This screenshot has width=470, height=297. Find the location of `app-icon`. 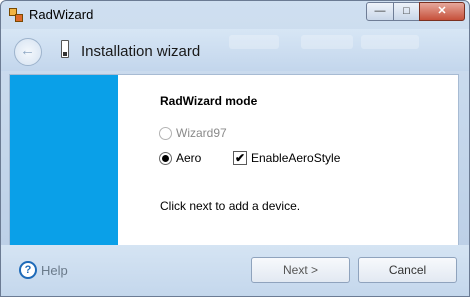

app-icon is located at coordinates (16, 15).